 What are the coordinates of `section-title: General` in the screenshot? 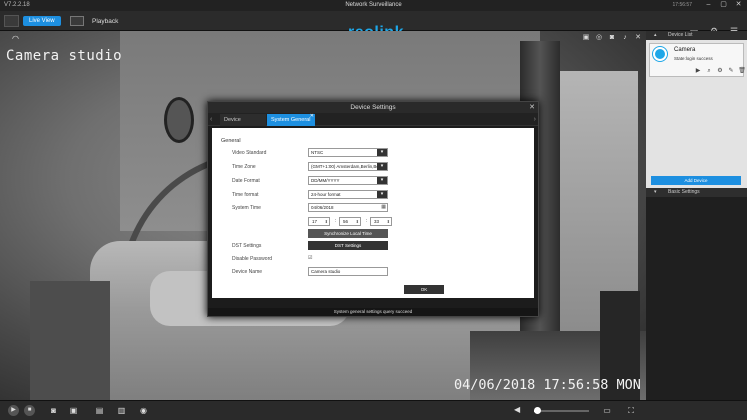 It's located at (231, 141).